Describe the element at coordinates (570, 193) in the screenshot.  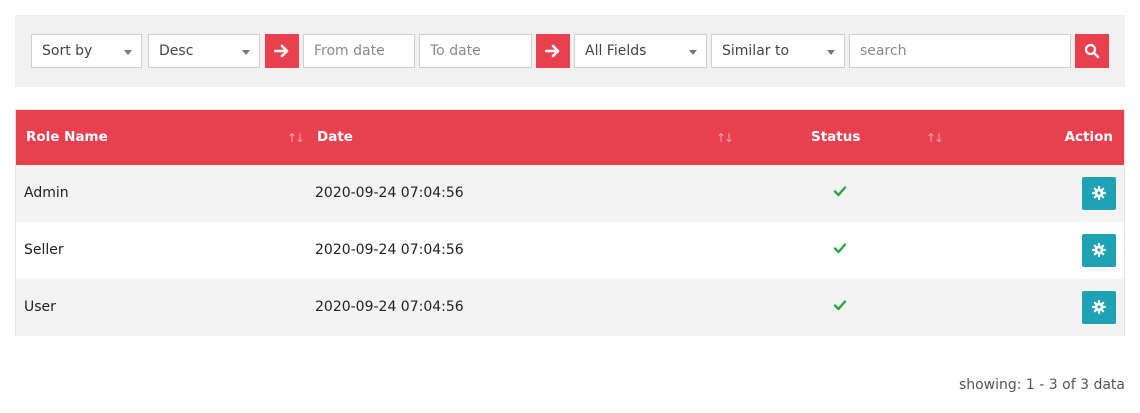
I see `table-row: Admin 2020-09-24 07:04:56` at that location.